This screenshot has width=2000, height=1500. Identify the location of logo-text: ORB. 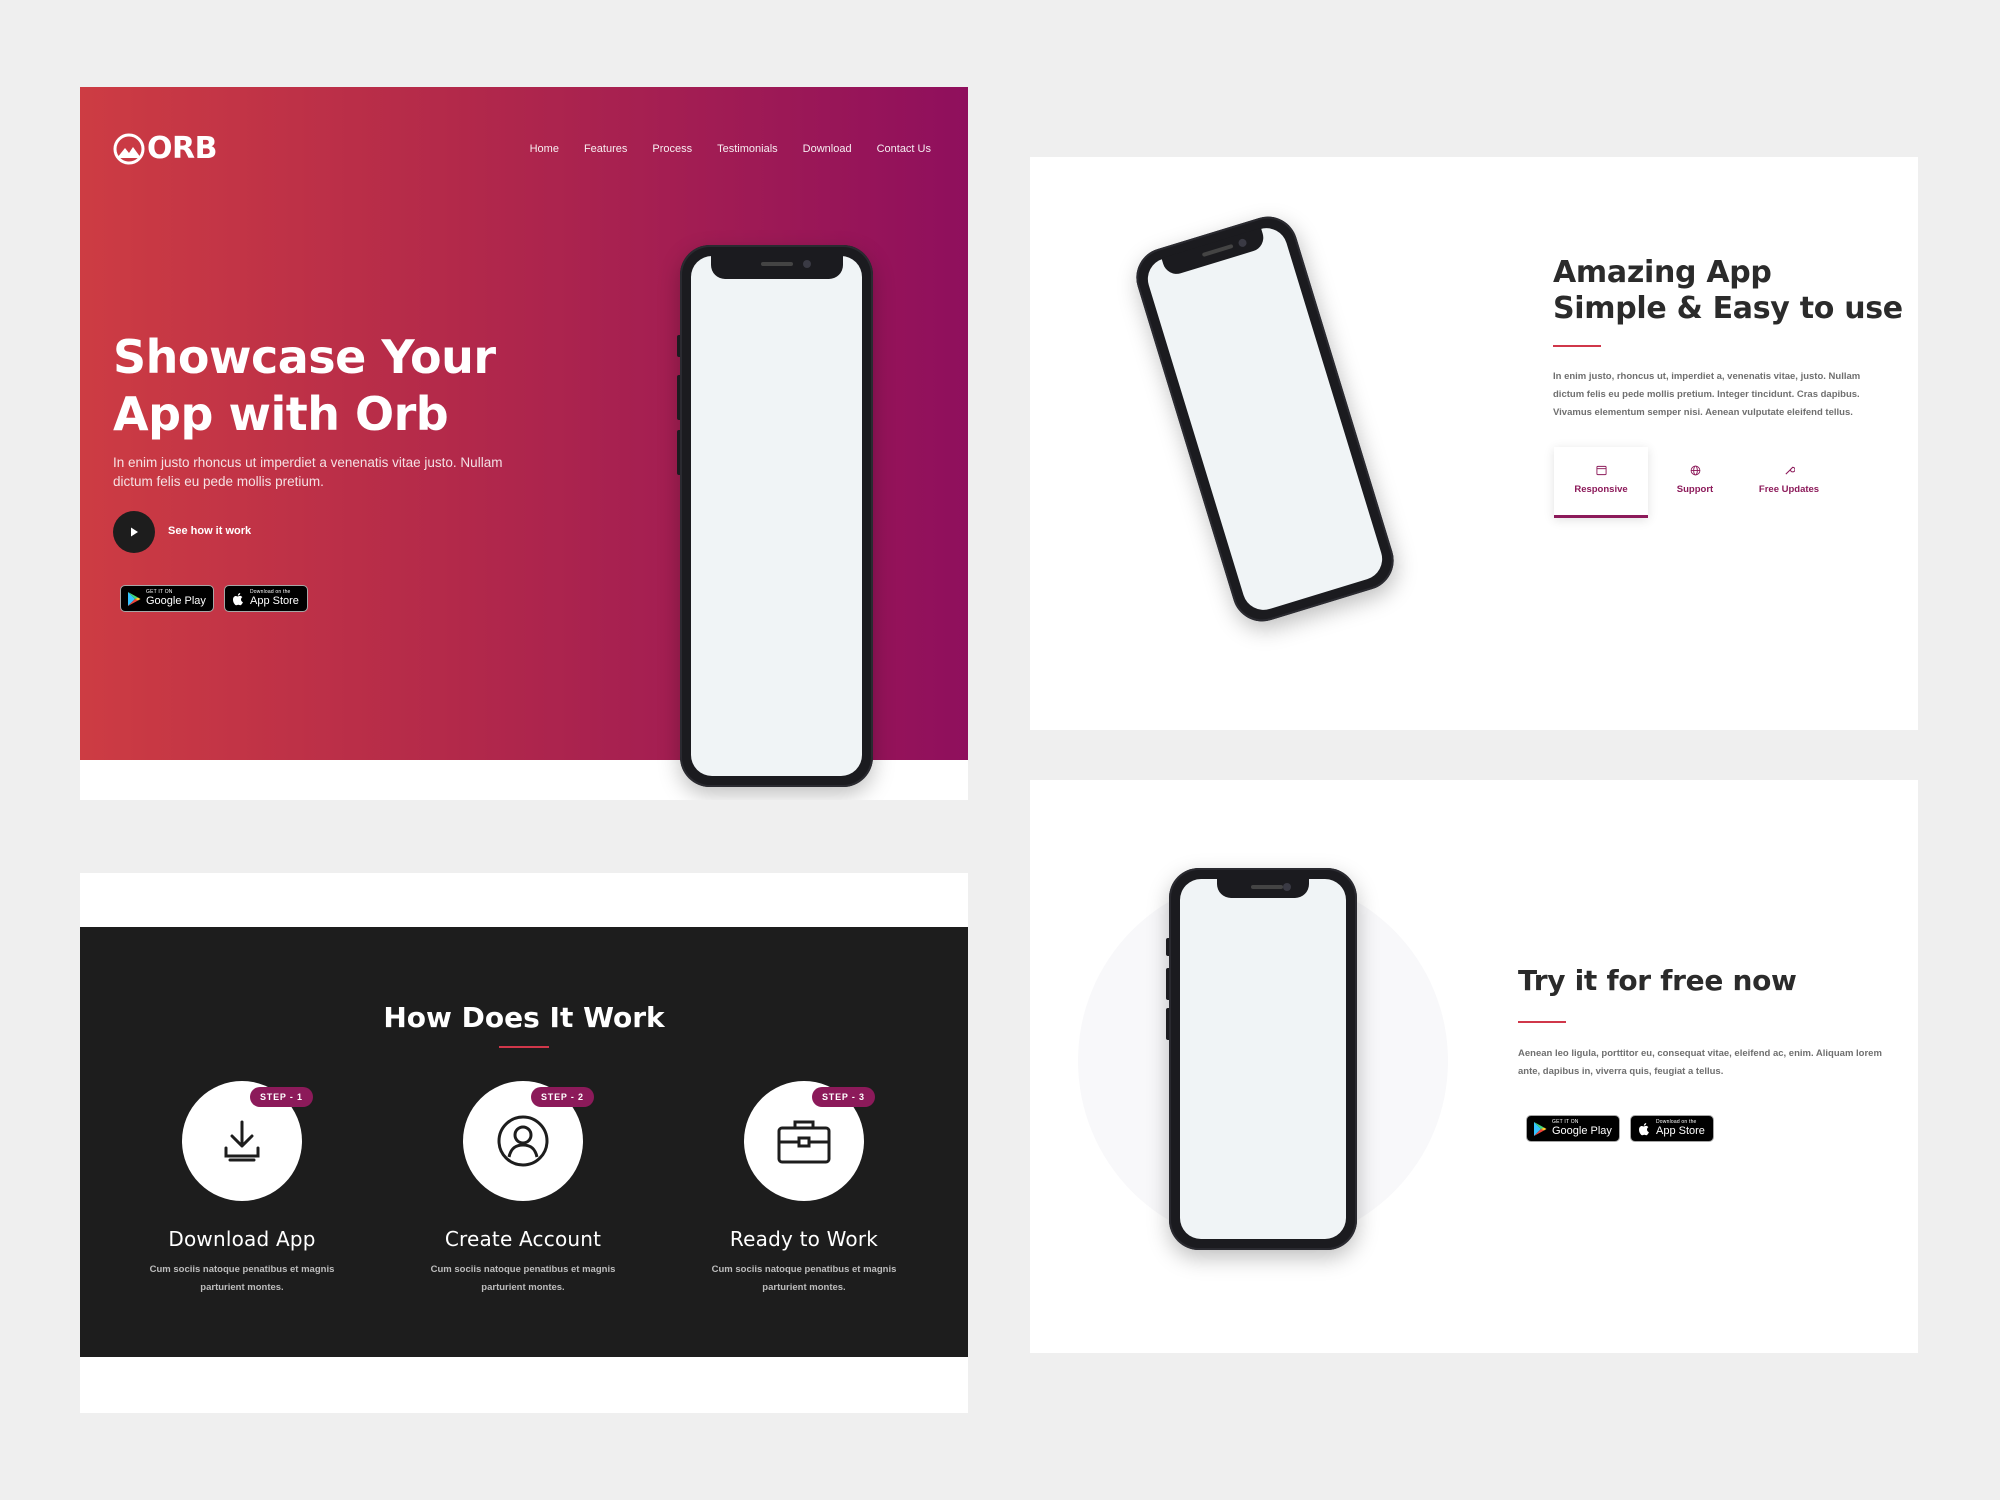
(182, 148).